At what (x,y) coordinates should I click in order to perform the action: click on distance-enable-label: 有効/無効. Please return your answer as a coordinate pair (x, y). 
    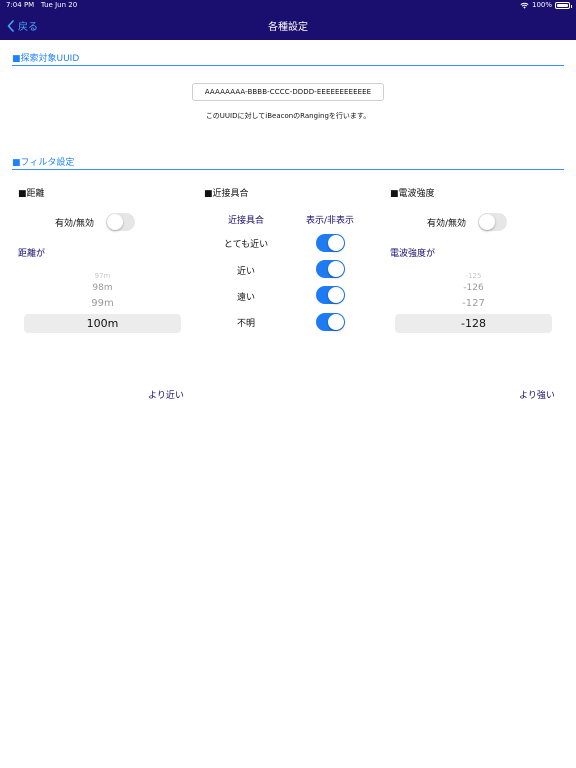
    Looking at the image, I should click on (75, 224).